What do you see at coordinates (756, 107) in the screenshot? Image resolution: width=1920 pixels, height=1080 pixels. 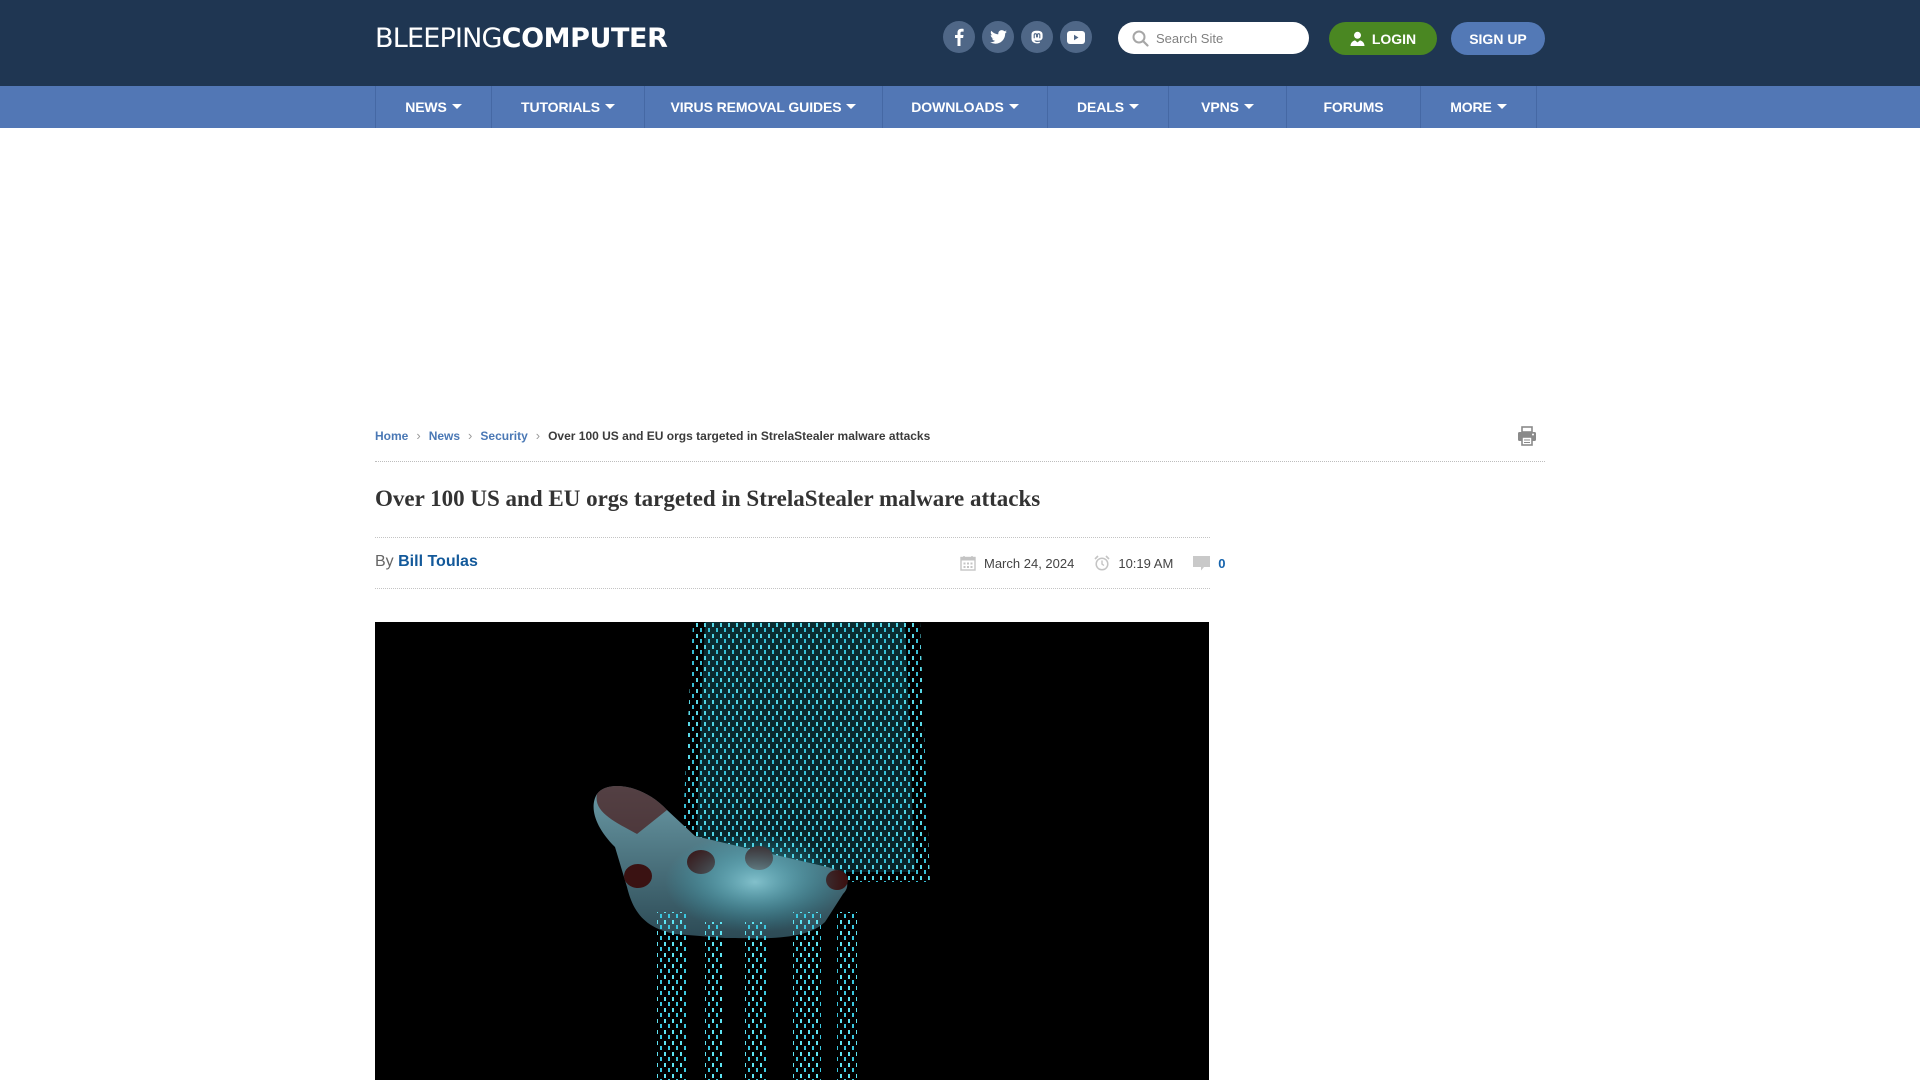 I see `nav-label: VIRUS REMOVAL GUIDES` at bounding box center [756, 107].